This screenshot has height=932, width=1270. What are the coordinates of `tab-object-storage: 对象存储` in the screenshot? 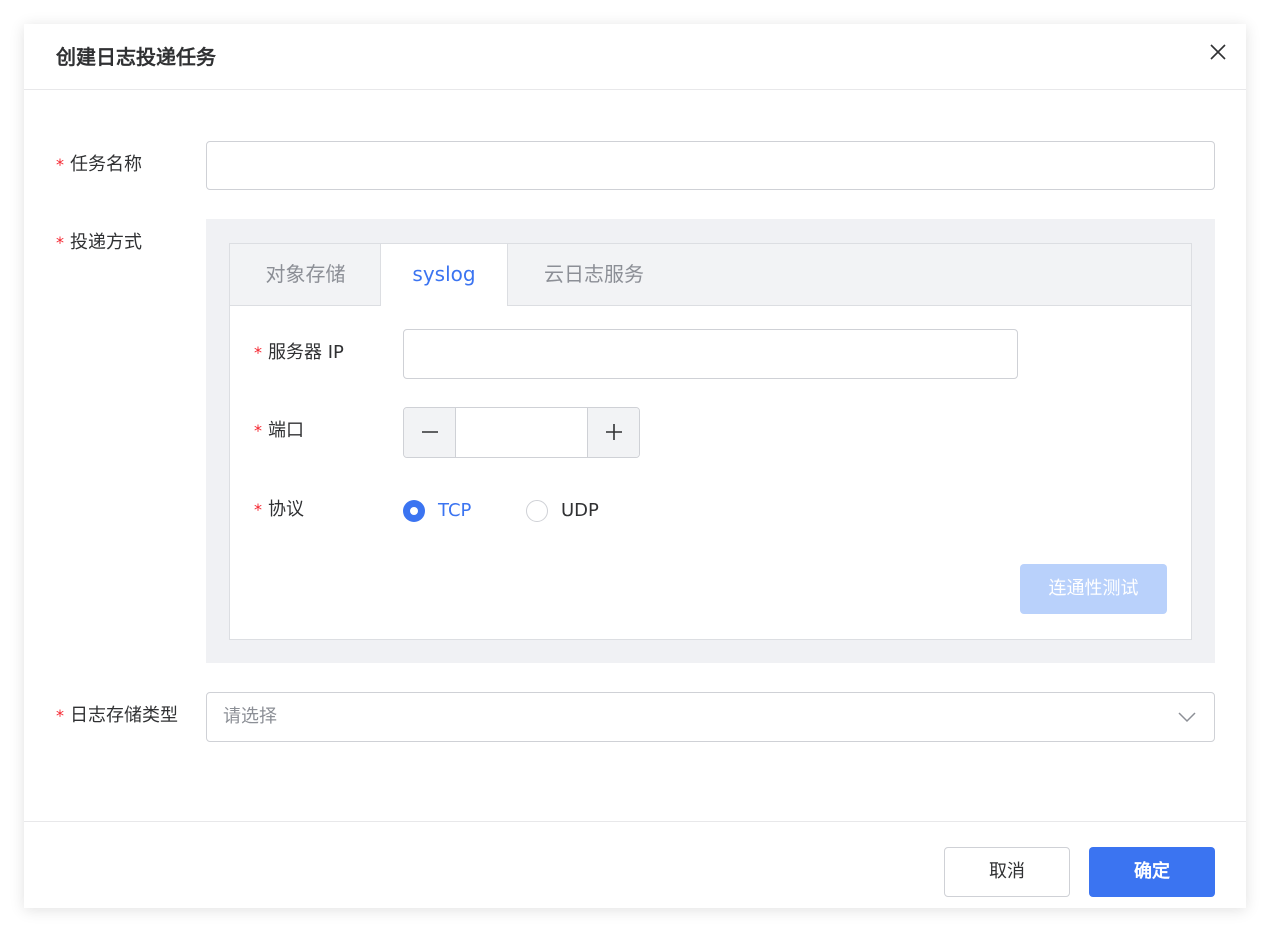 It's located at (305, 274).